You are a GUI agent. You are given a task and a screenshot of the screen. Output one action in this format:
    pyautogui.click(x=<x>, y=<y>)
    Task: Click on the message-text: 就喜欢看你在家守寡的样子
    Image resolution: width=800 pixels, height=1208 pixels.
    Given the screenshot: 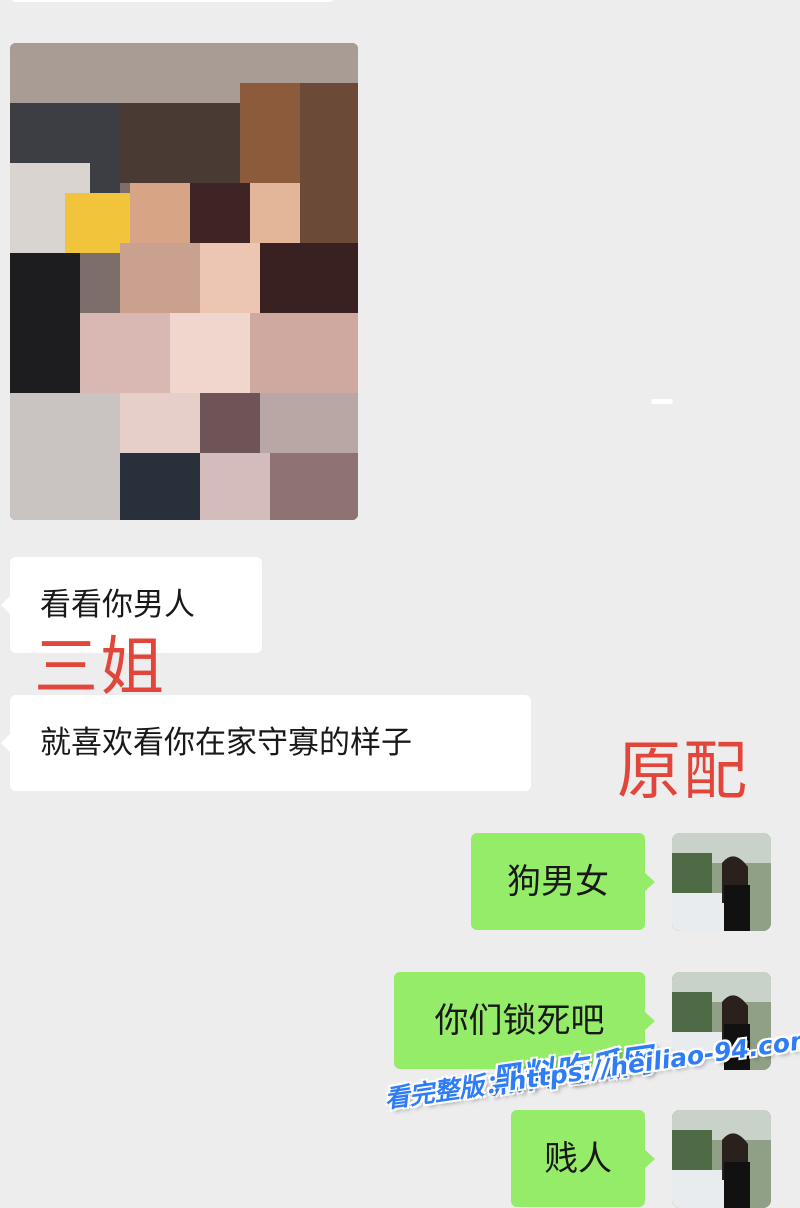 What is the action you would take?
    pyautogui.click(x=226, y=742)
    